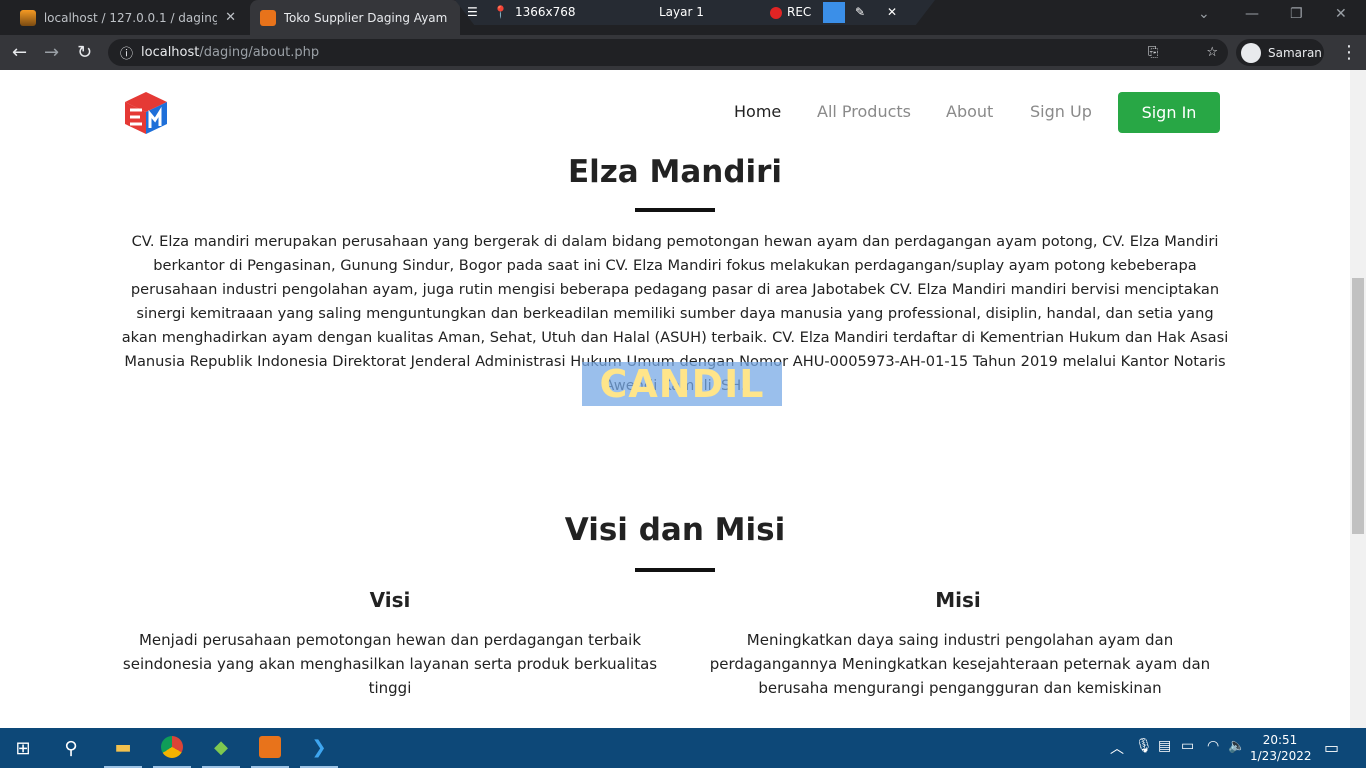 This screenshot has height=768, width=1366. What do you see at coordinates (1281, 756) in the screenshot?
I see `date: 1/23/2022` at bounding box center [1281, 756].